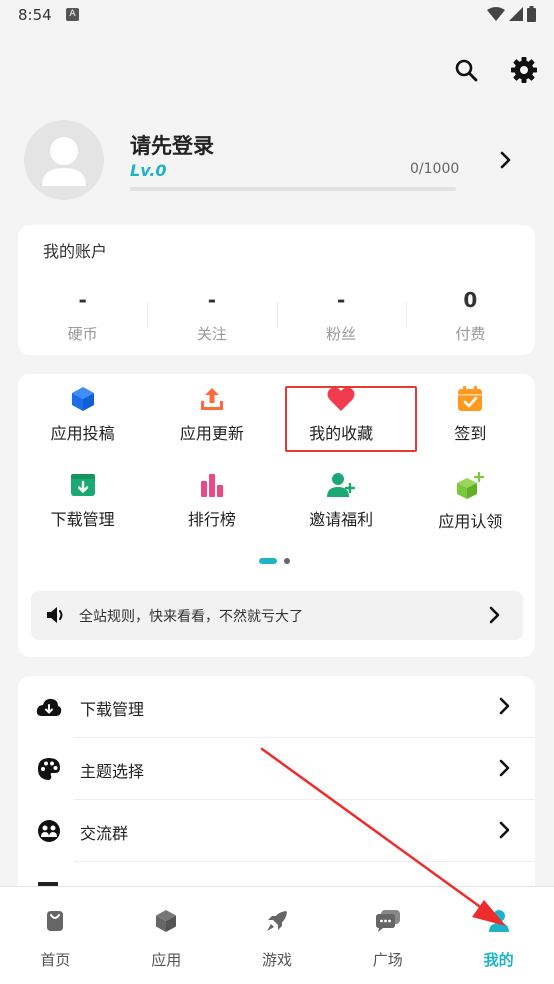 The width and height of the screenshot is (554, 984). What do you see at coordinates (351, 419) in the screenshot?
I see `favorites-highlight-box` at bounding box center [351, 419].